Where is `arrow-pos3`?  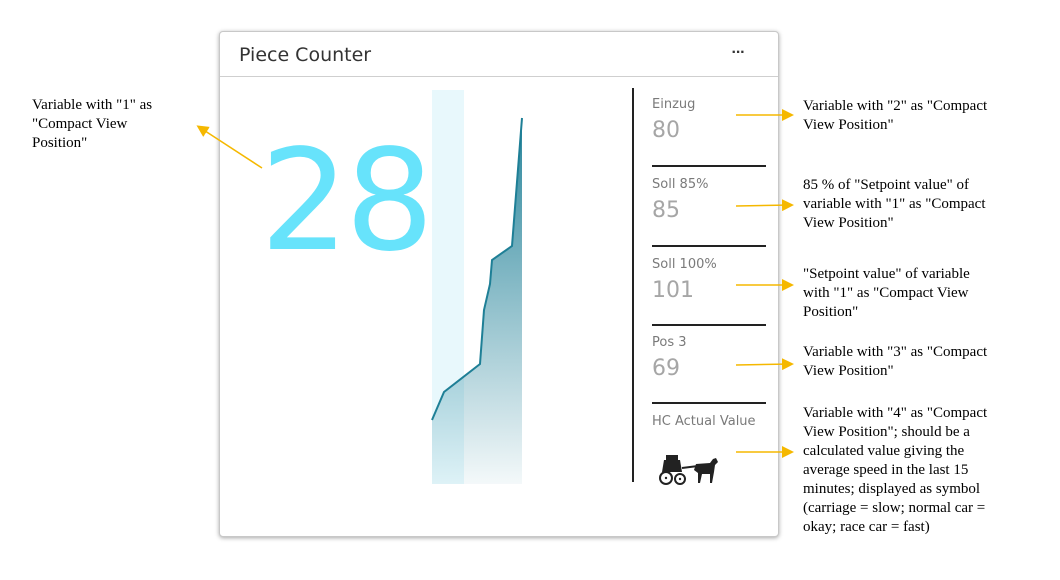
arrow-pos3 is located at coordinates (764, 364).